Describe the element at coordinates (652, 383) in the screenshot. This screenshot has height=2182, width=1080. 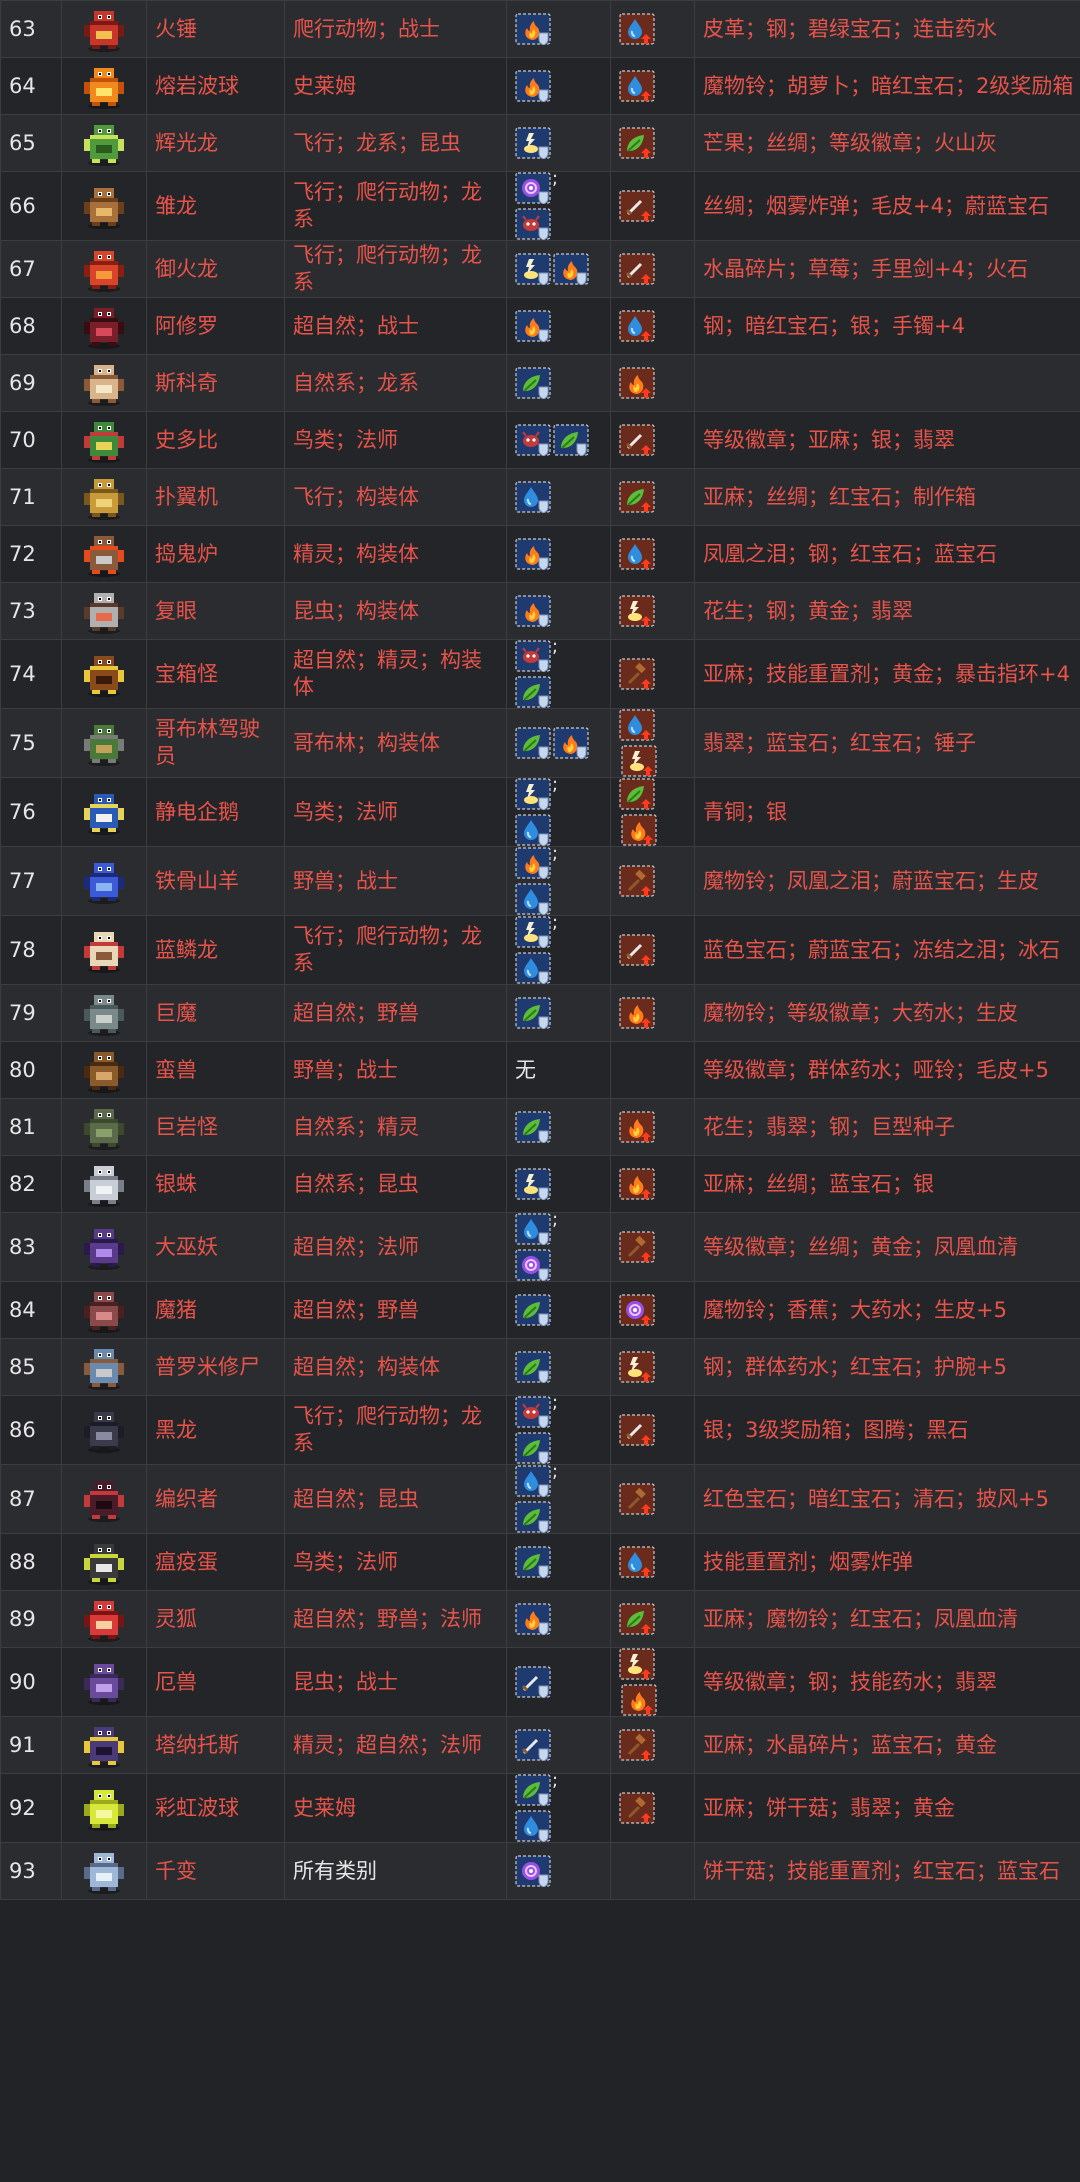
I see `weakness-icons` at that location.